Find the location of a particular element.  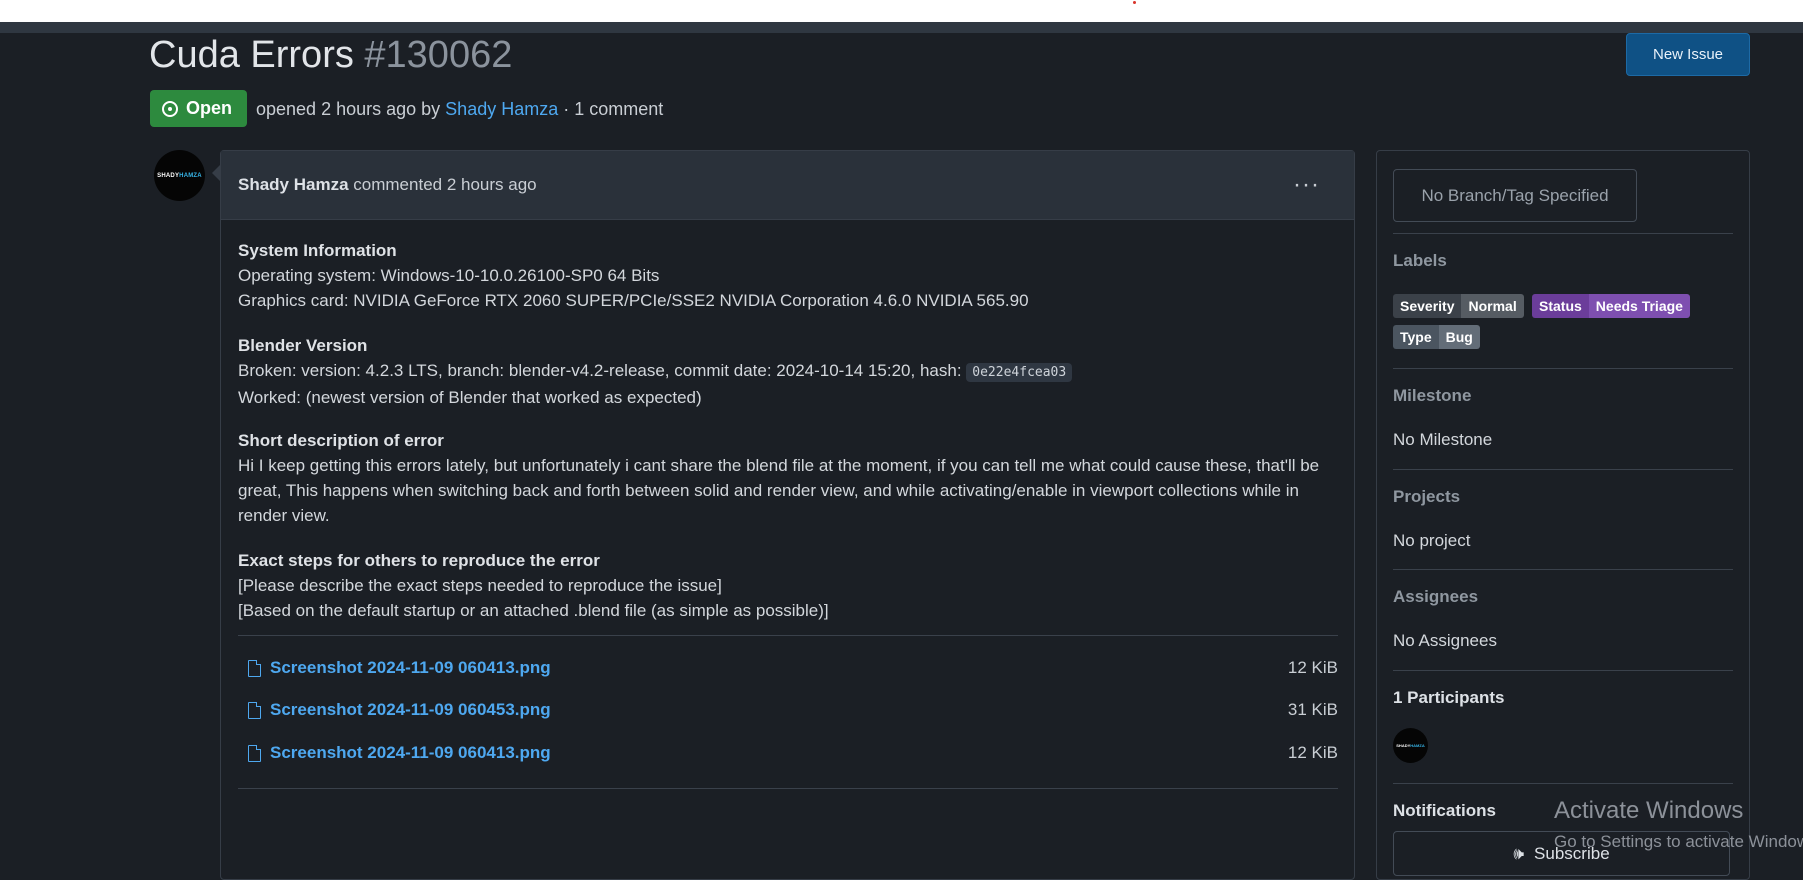

issue-number: #130062 is located at coordinates (438, 55).